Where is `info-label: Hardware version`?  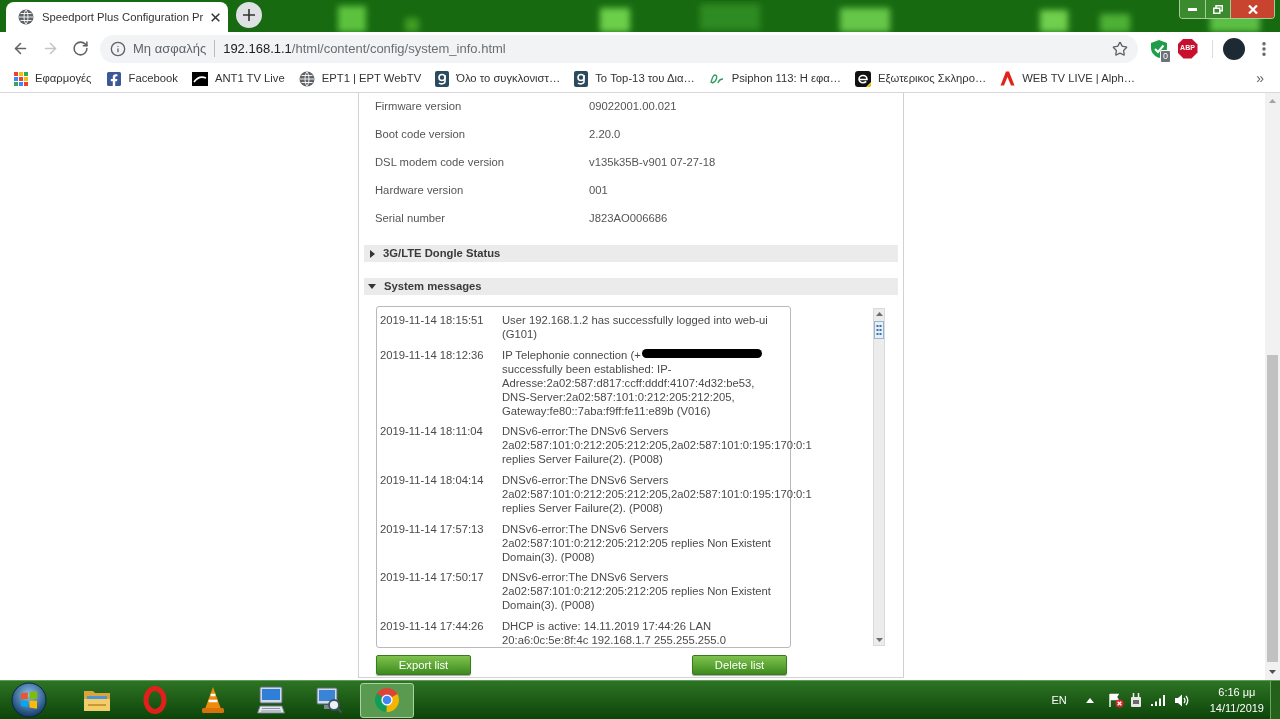
info-label: Hardware version is located at coordinates (420, 190).